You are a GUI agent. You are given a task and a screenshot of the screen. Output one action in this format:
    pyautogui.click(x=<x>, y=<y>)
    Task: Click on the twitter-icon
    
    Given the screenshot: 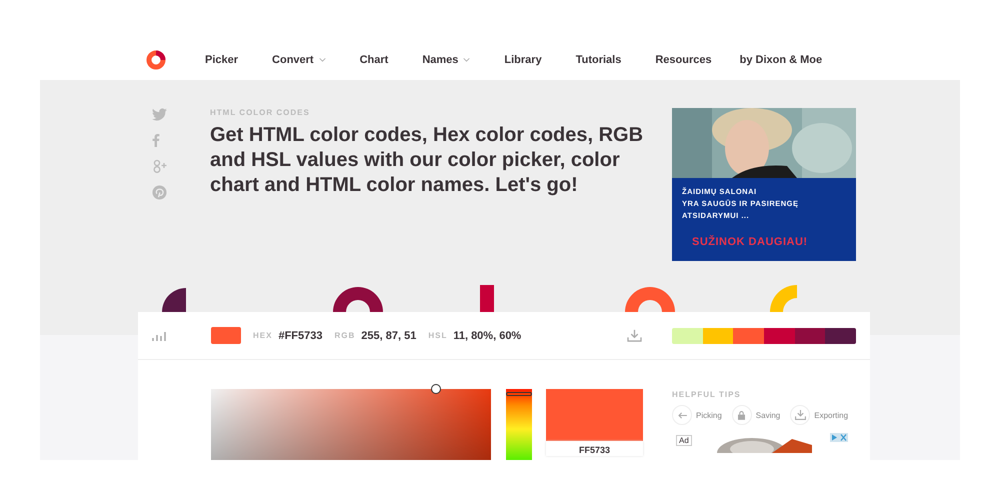 What is the action you would take?
    pyautogui.click(x=159, y=114)
    